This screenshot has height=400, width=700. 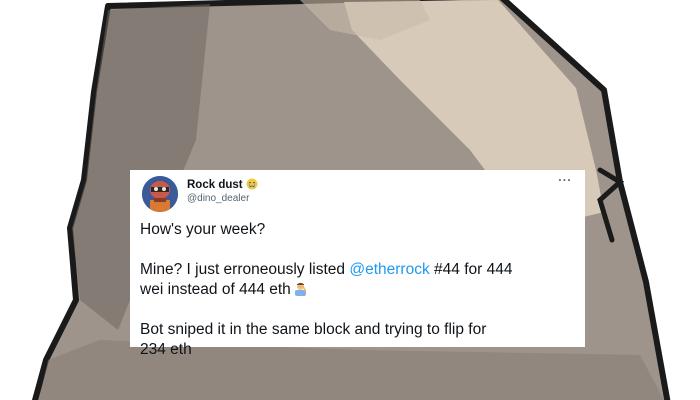 I want to click on tweet-line-3: wei instead of 444 eth, so click(x=359, y=290).